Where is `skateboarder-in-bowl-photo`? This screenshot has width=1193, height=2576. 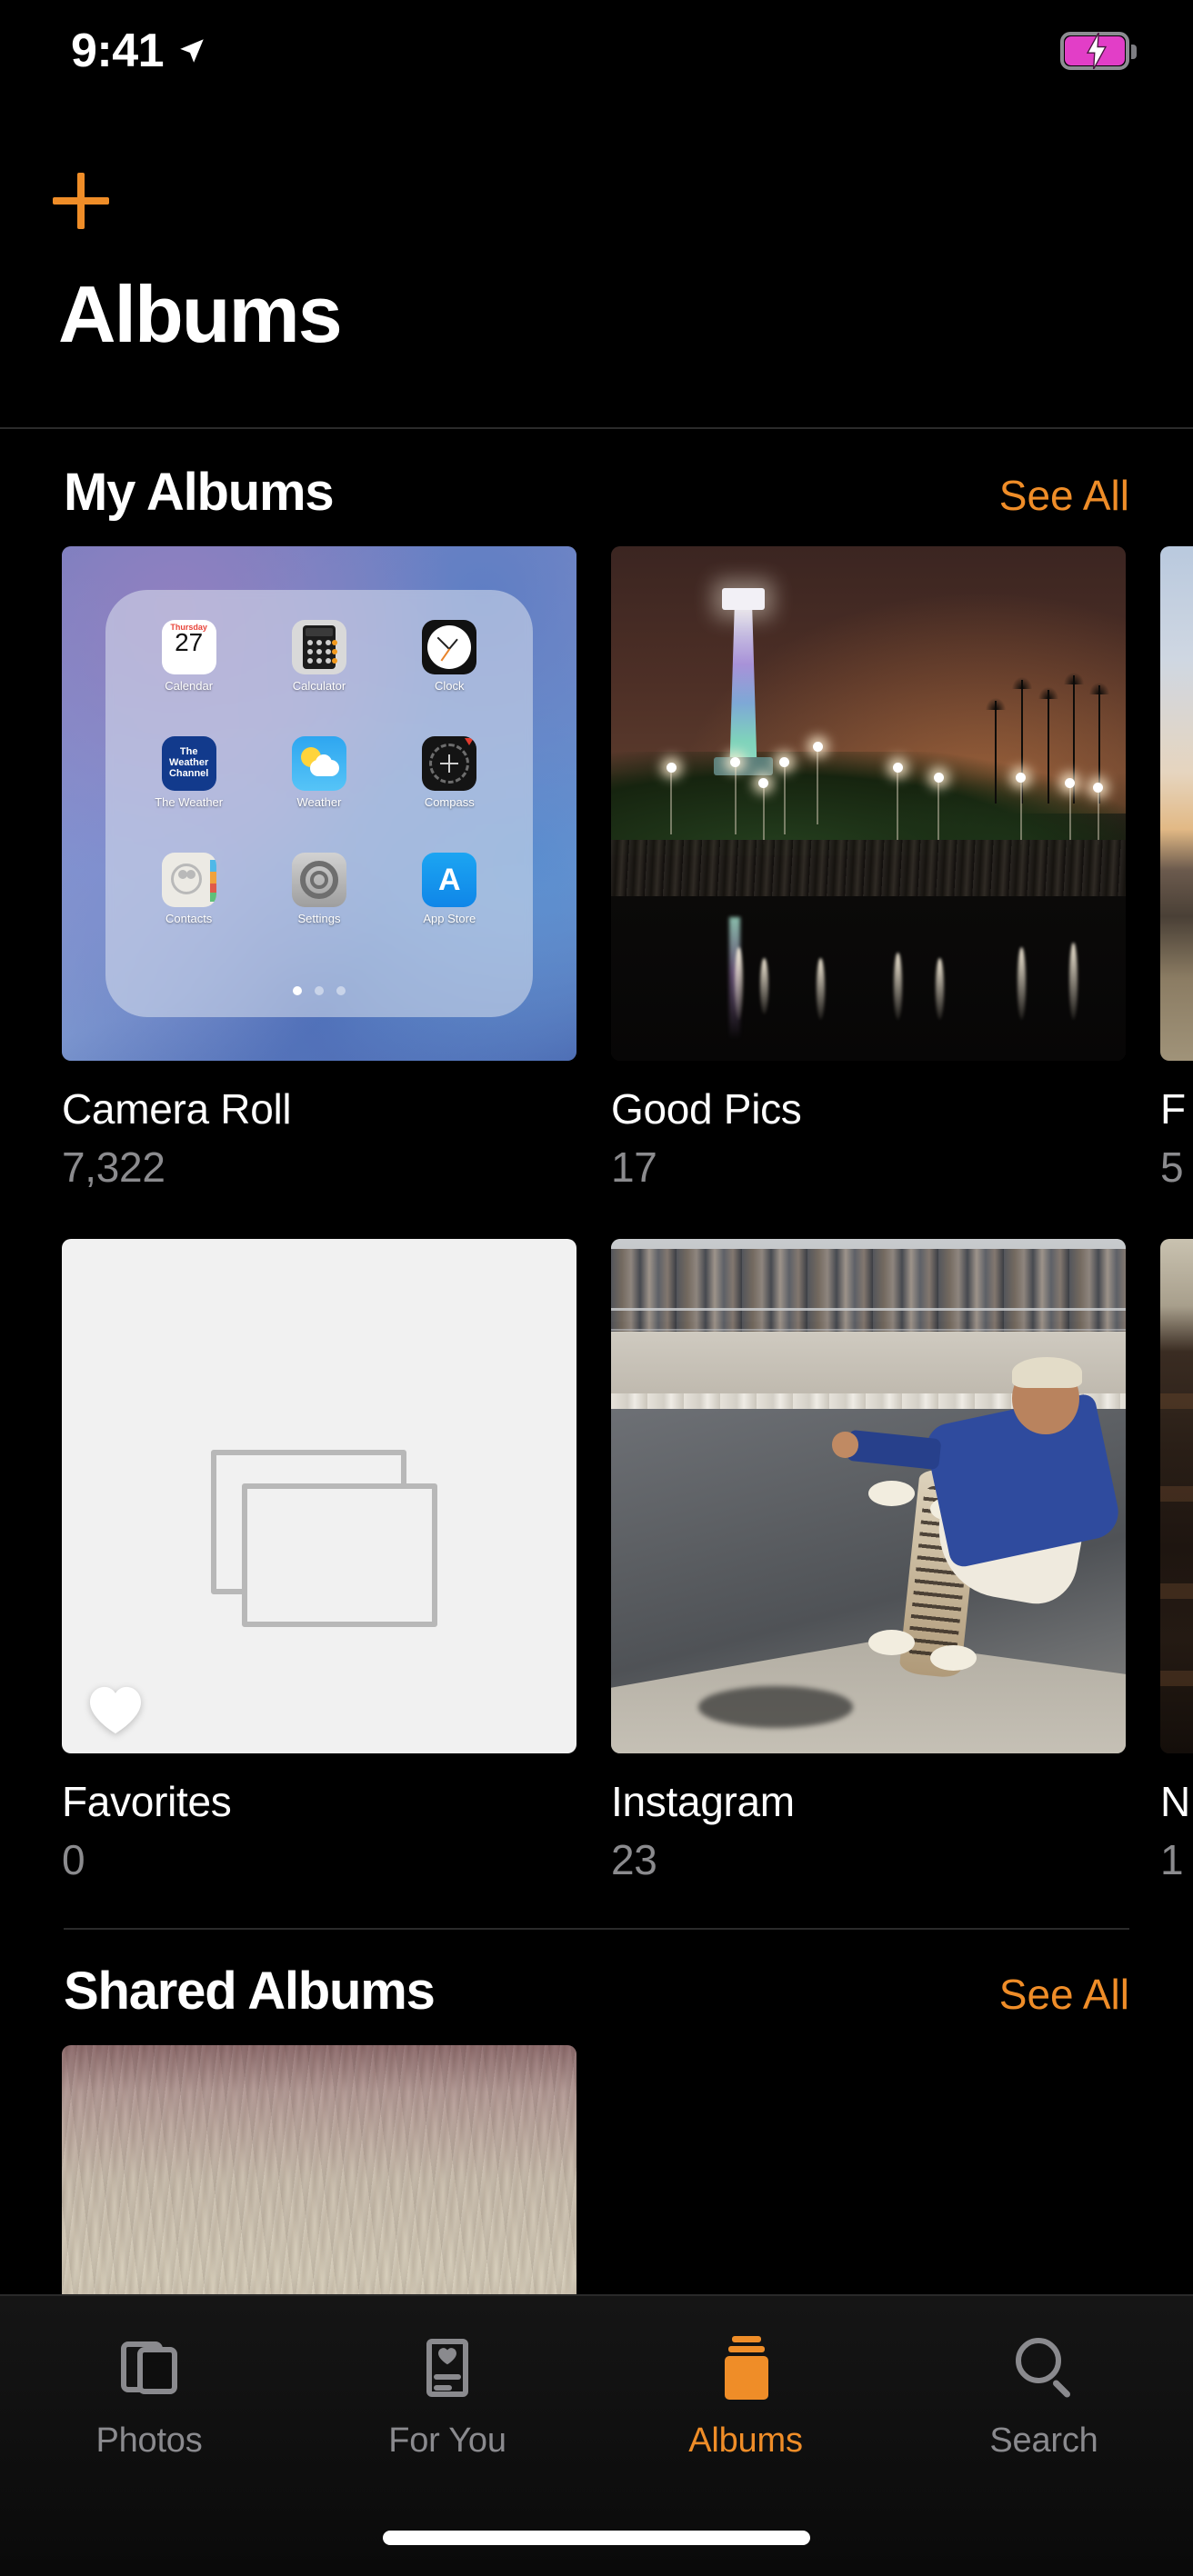 skateboarder-in-bowl-photo is located at coordinates (868, 1496).